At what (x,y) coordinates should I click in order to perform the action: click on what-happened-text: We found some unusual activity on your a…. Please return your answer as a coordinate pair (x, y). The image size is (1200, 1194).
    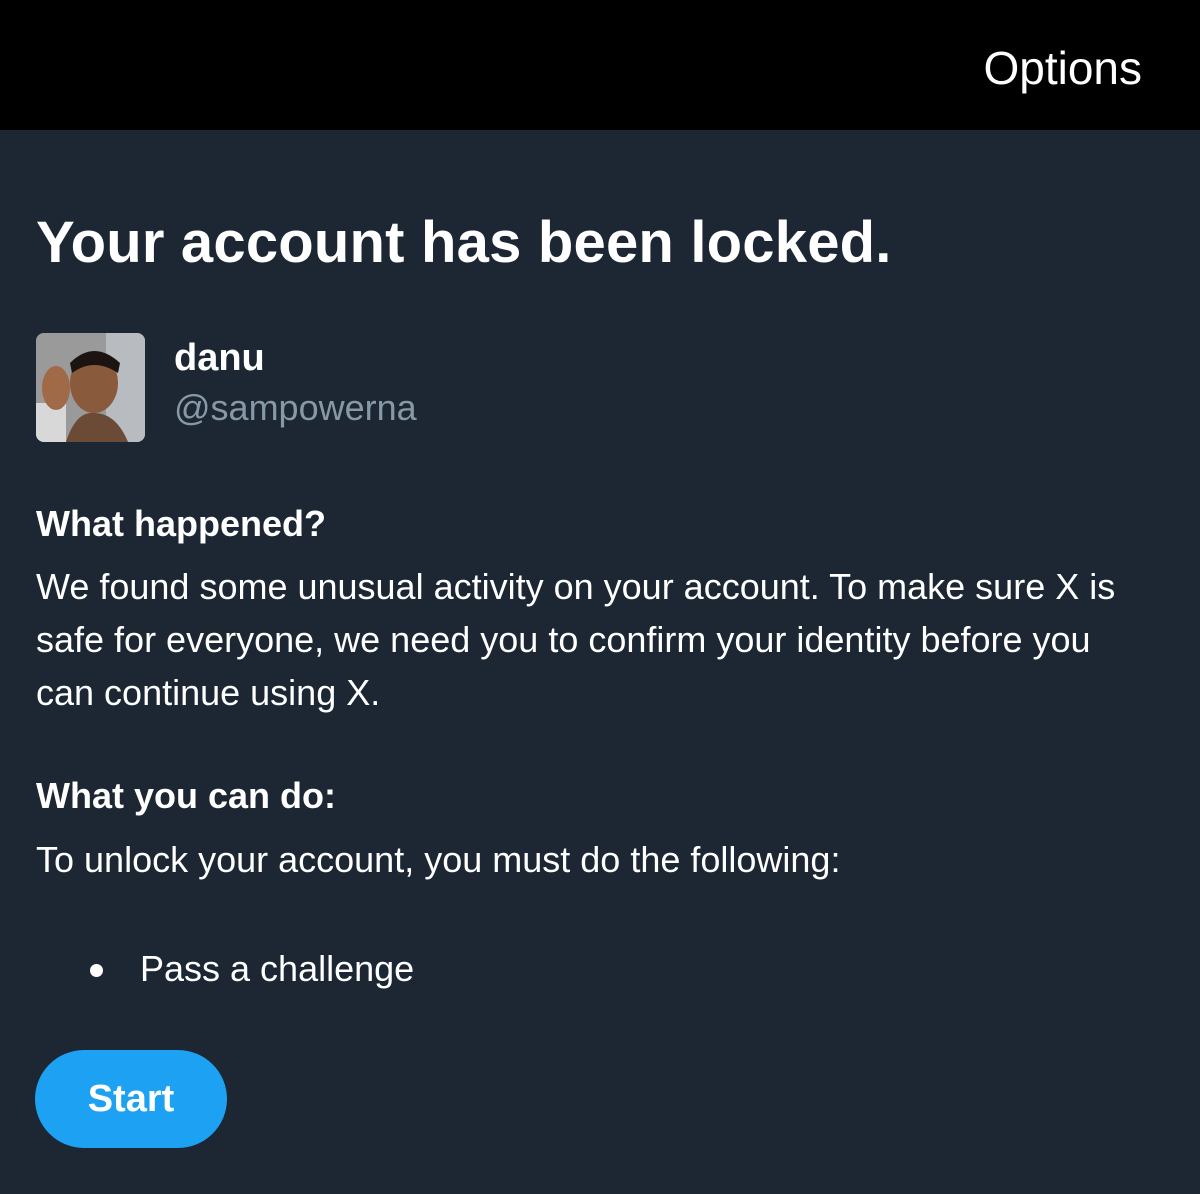
    Looking at the image, I should click on (576, 639).